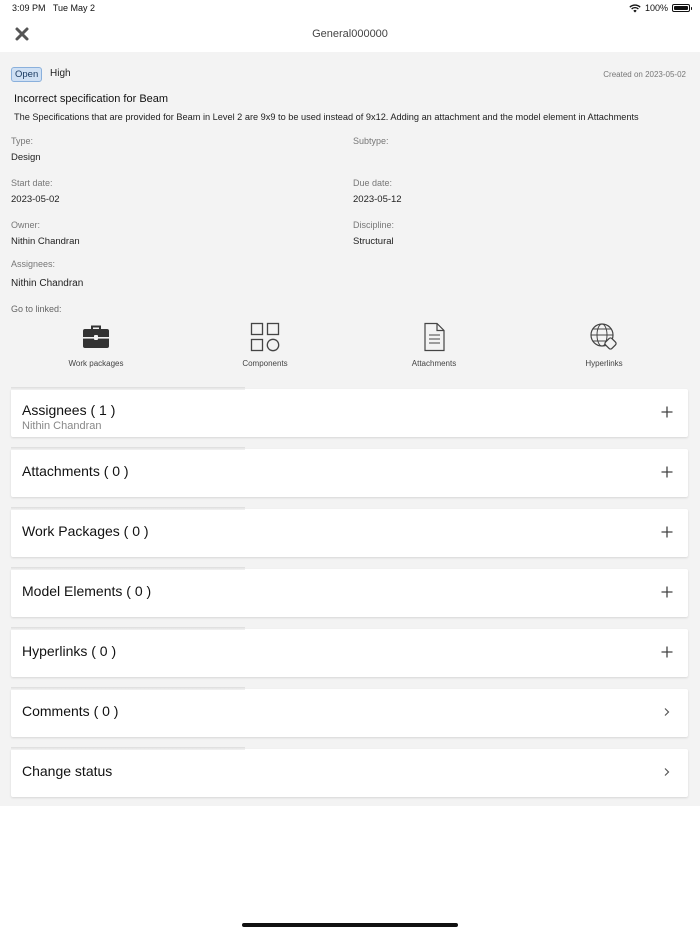 The width and height of the screenshot is (700, 934). I want to click on discipline-label: Discipline:, so click(374, 225).